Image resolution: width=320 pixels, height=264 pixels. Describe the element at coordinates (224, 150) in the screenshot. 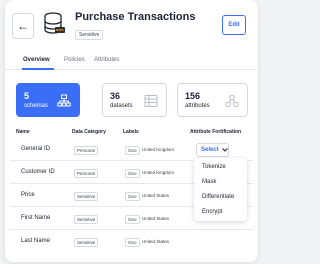

I see `chevron-down-icon` at that location.